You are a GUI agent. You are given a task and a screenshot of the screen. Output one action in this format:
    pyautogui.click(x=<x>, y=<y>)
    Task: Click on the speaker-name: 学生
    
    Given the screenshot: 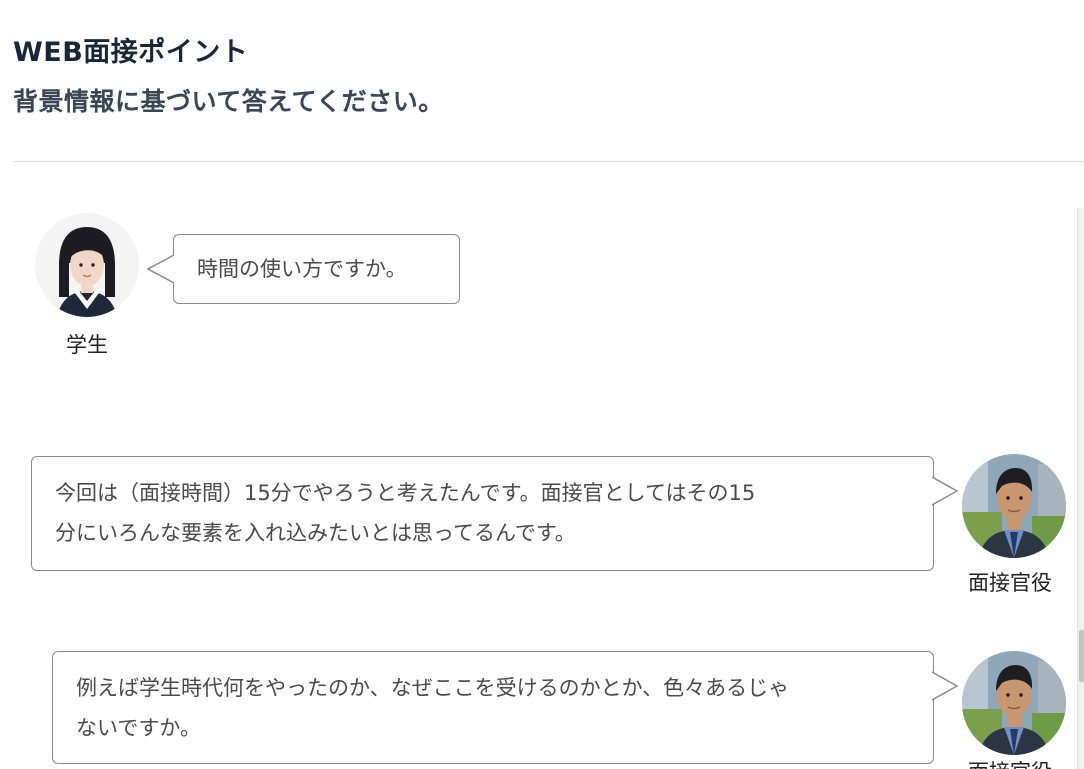 What is the action you would take?
    pyautogui.click(x=87, y=345)
    